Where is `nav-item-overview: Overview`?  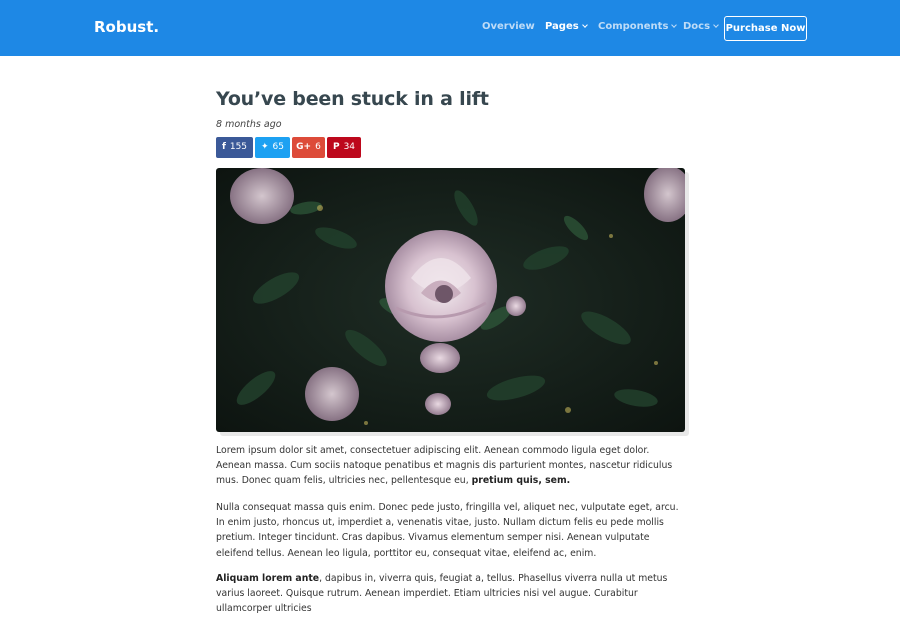
nav-item-overview: Overview is located at coordinates (508, 26).